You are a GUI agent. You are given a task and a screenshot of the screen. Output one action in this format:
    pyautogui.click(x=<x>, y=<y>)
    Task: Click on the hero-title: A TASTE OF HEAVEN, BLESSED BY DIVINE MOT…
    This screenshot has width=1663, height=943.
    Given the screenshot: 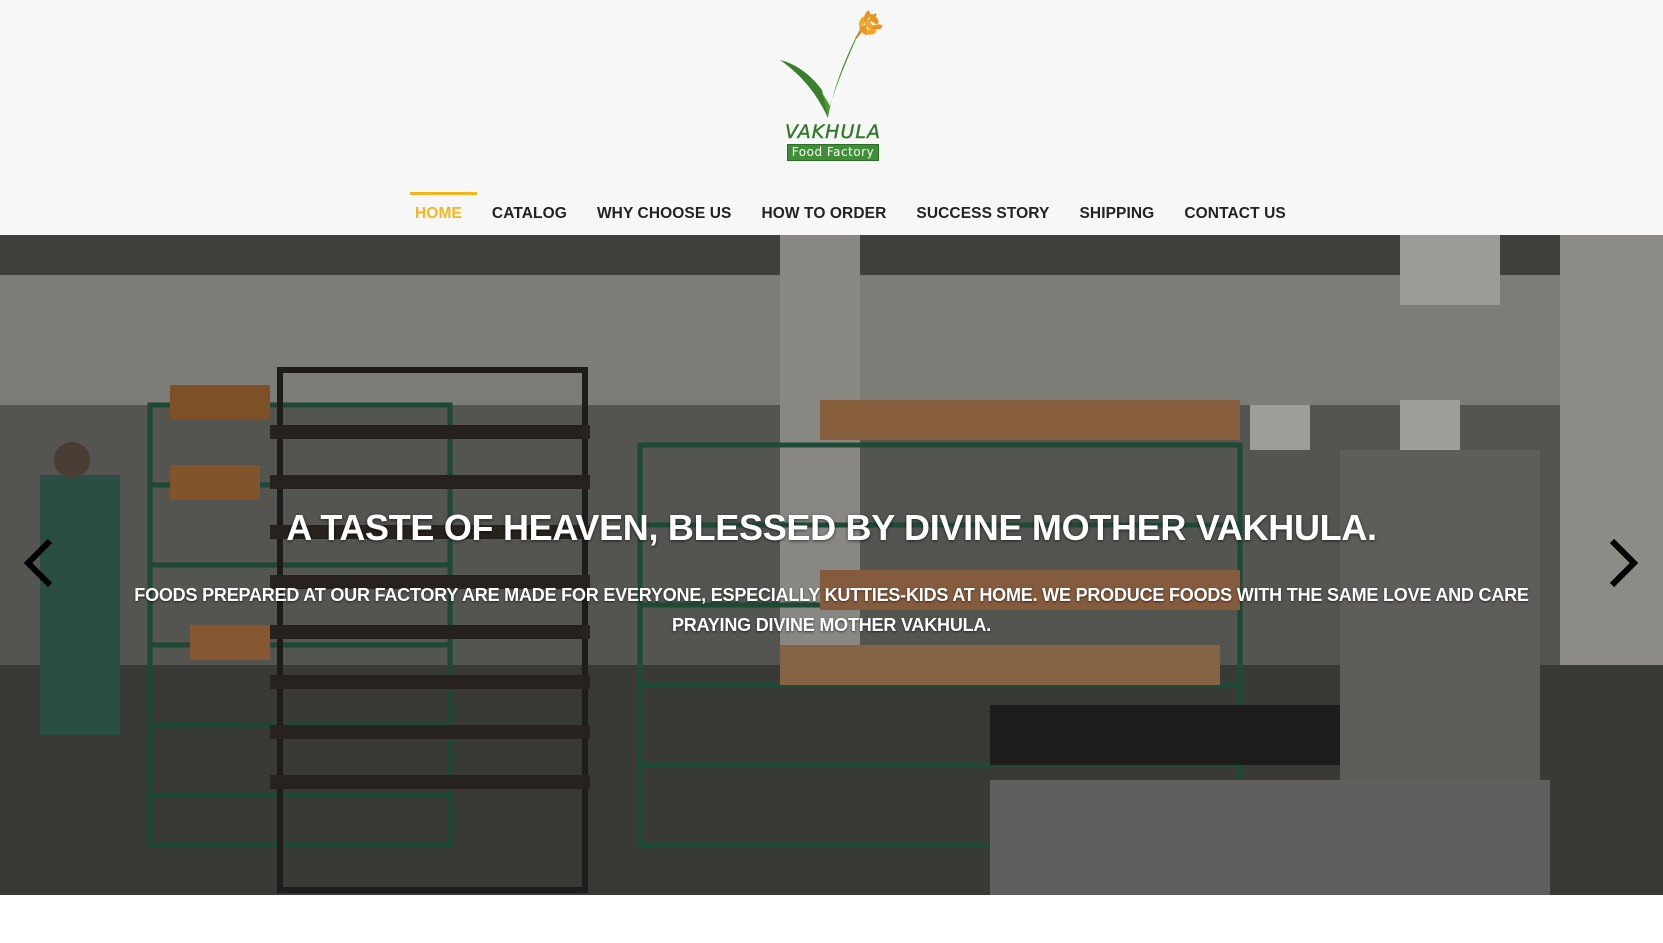 What is the action you would take?
    pyautogui.click(x=831, y=527)
    